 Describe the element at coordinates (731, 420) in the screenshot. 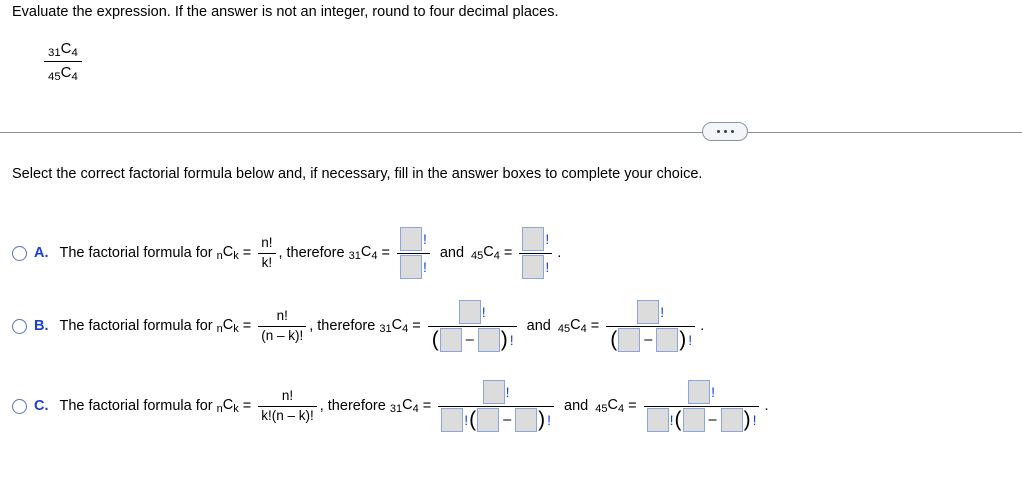

I see `answer-box-c2-den-k2` at that location.